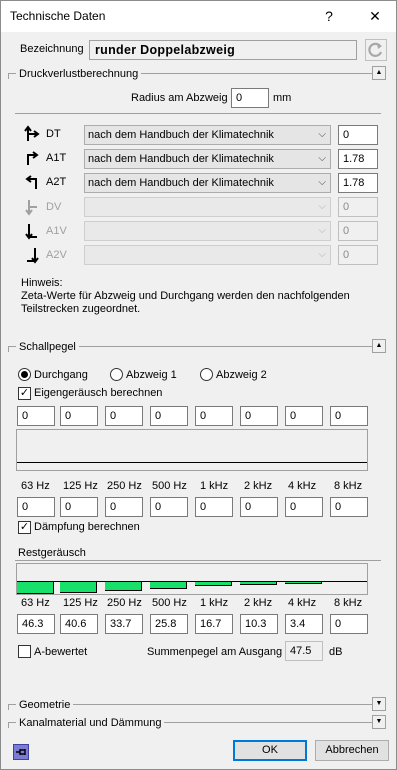 The height and width of the screenshot is (770, 397). What do you see at coordinates (304, 416) in the screenshot?
I see `eigen-top-value-6: 0` at bounding box center [304, 416].